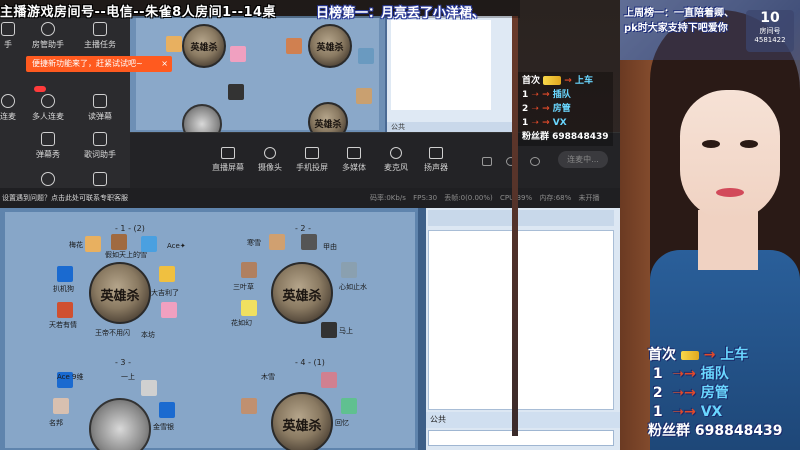 The height and width of the screenshot is (450, 800). I want to click on tool-read-danmaku: 读弹幕, so click(100, 108).